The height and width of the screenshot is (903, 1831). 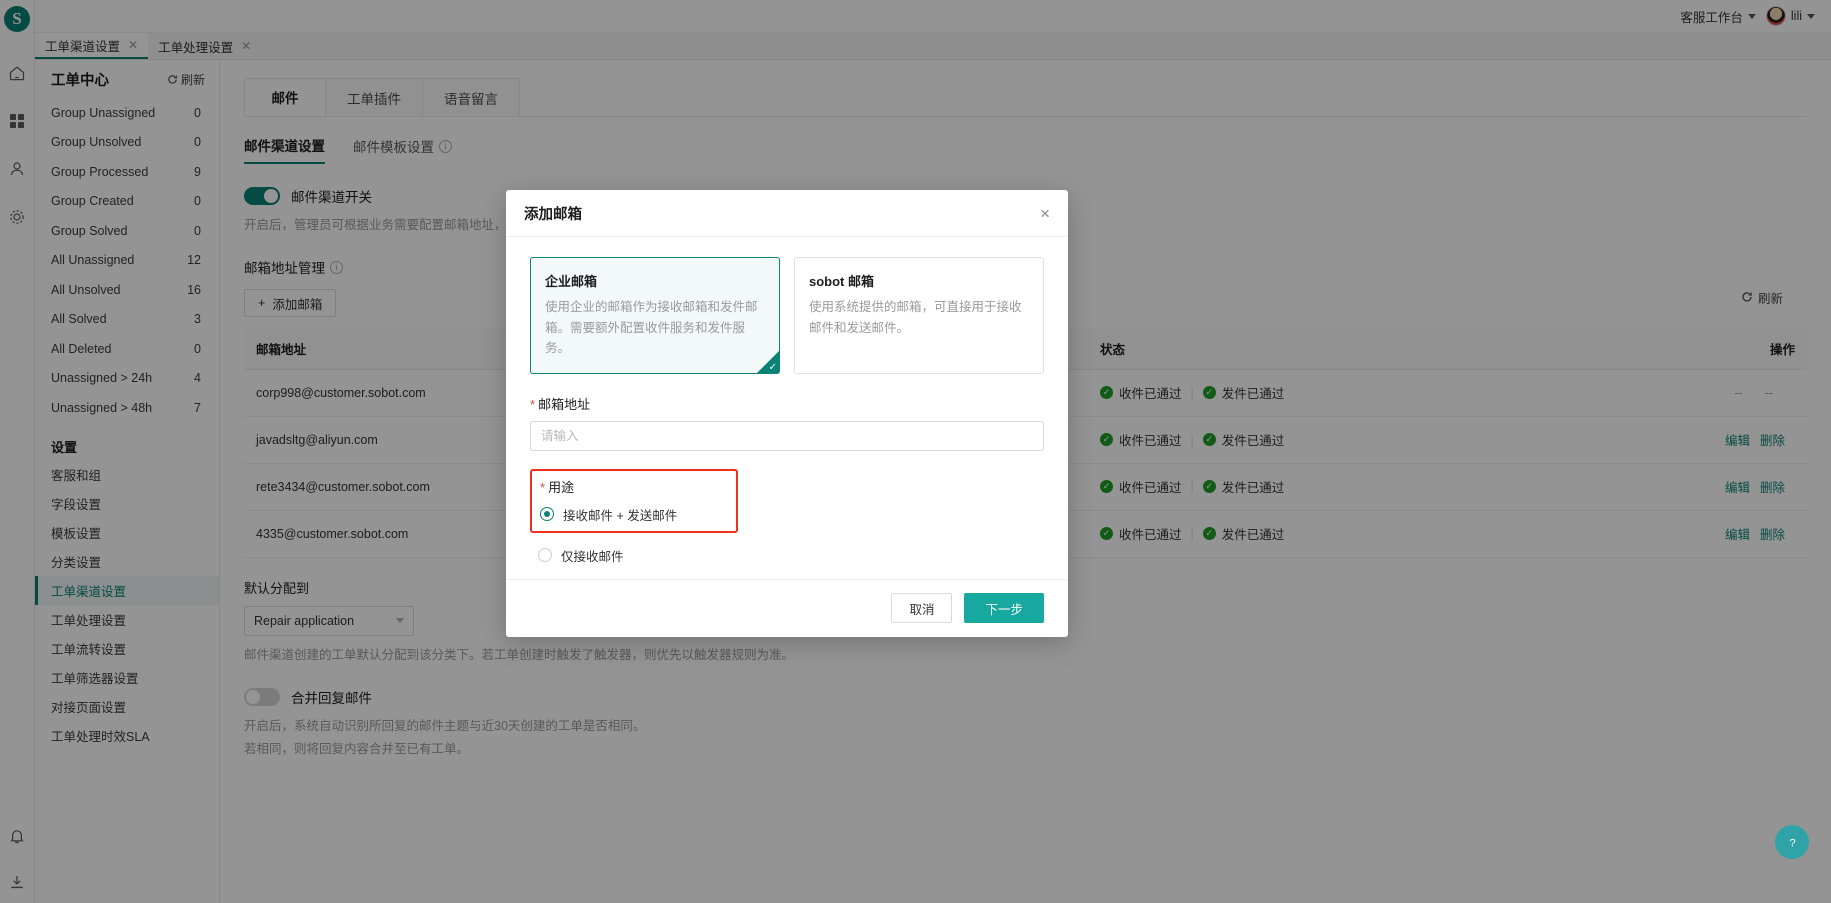 I want to click on gear-icon, so click(x=17, y=217).